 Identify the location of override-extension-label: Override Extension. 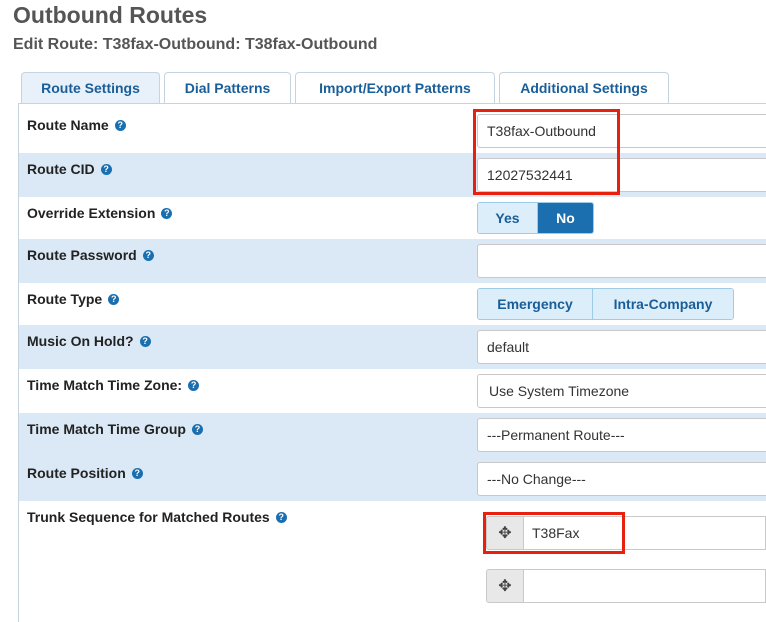
(91, 213).